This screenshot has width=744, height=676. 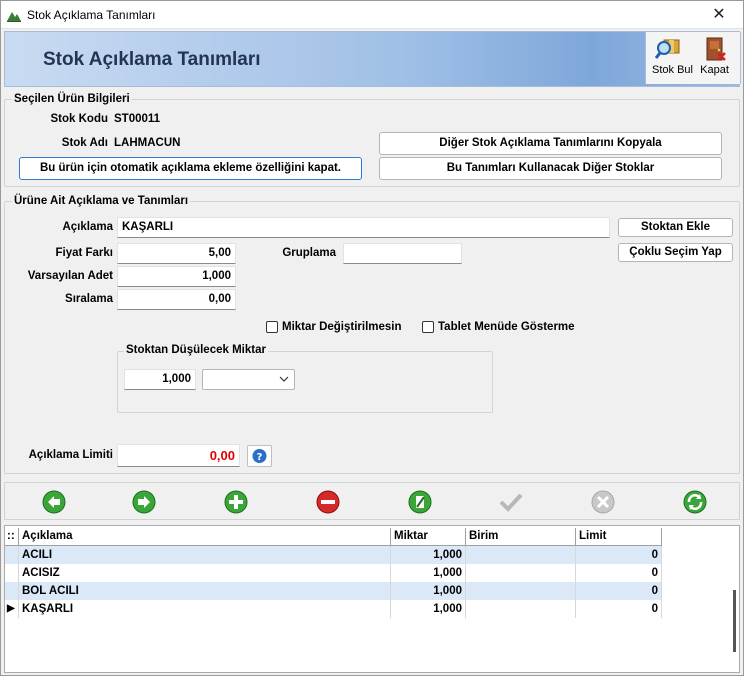 What do you see at coordinates (236, 502) in the screenshot?
I see `add-icon` at bounding box center [236, 502].